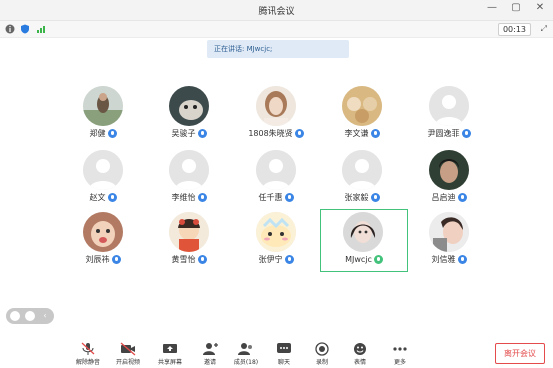 The width and height of the screenshot is (553, 368). I want to click on mic-speaking-icon, so click(378, 259).